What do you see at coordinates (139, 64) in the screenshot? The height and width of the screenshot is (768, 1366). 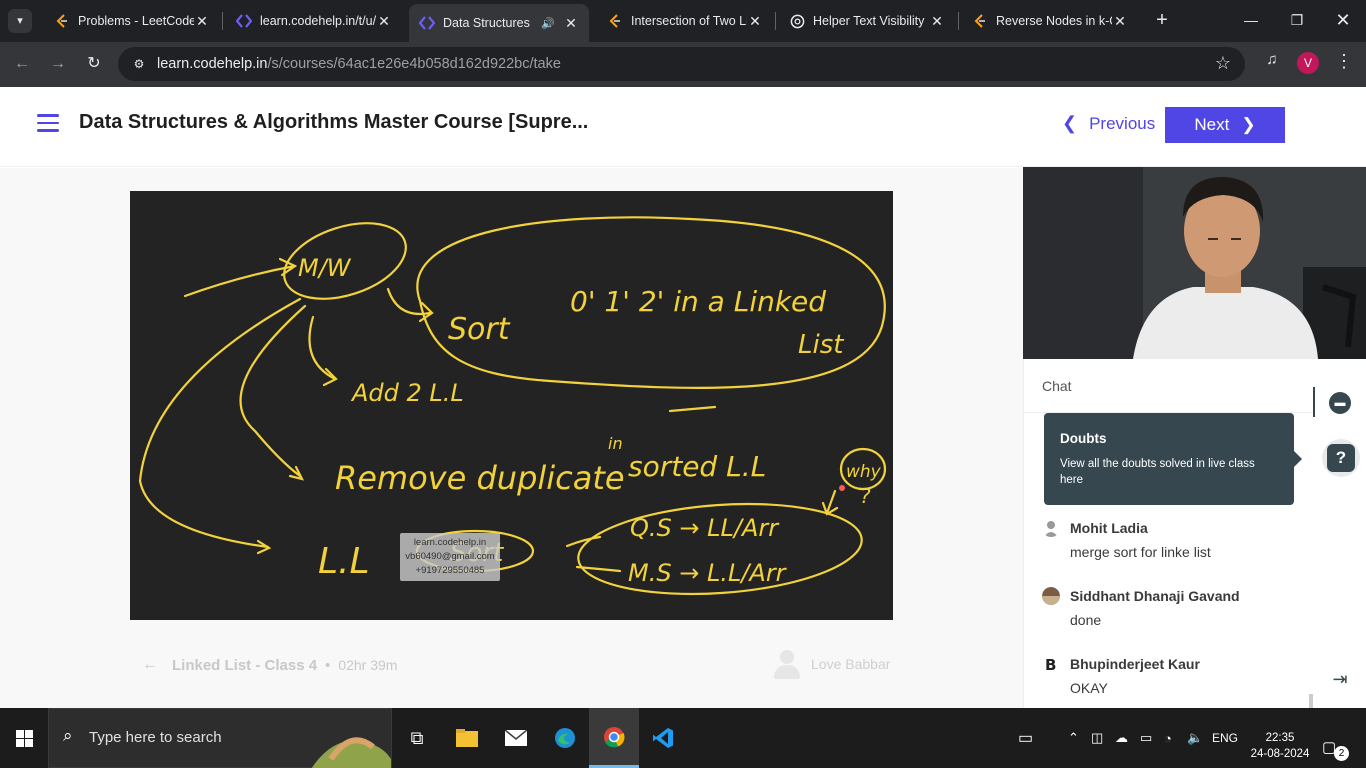 I see `site-settings-icon: ⚙` at bounding box center [139, 64].